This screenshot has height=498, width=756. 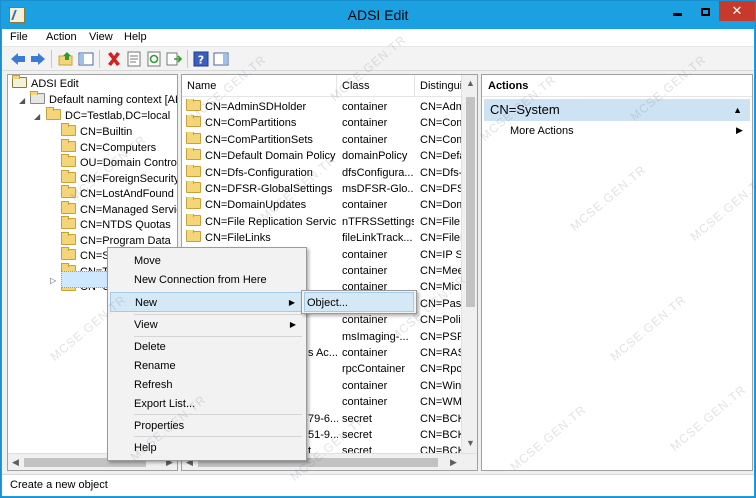 What do you see at coordinates (154, 59) in the screenshot?
I see `refresh-icon` at bounding box center [154, 59].